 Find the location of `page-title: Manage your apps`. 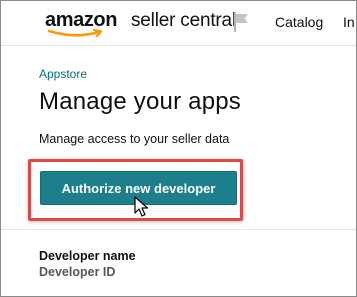

page-title: Manage your apps is located at coordinates (140, 101).